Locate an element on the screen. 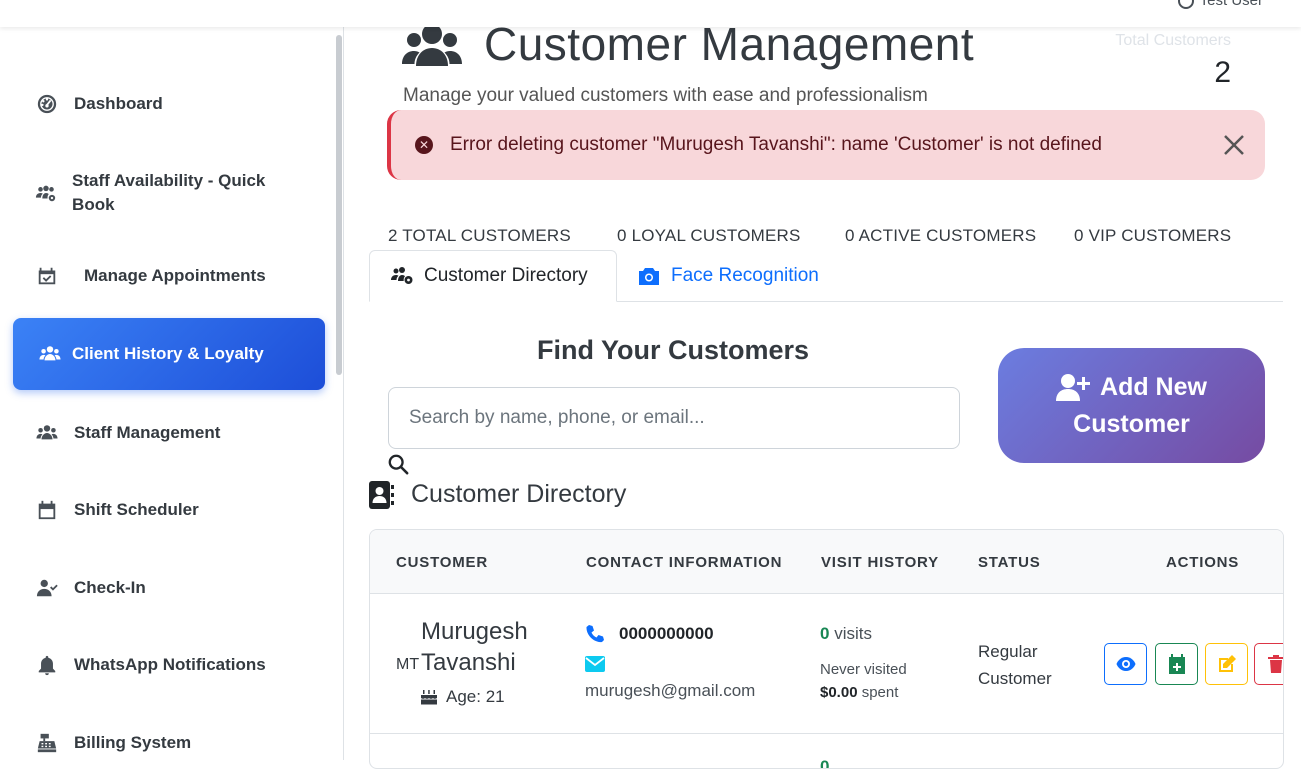 Image resolution: width=1301 pixels, height=769 pixels. user-check-icon is located at coordinates (47, 588).